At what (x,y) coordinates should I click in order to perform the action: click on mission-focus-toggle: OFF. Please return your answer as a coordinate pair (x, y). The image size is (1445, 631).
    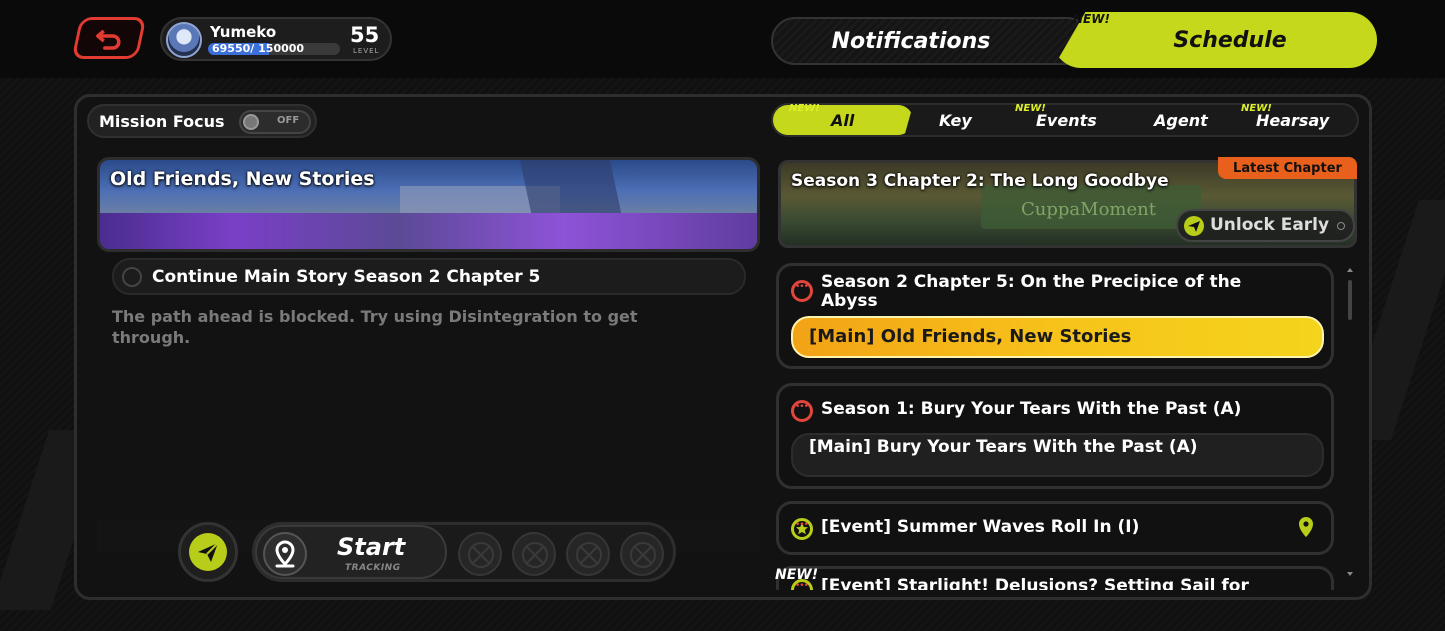
    Looking at the image, I should click on (275, 122).